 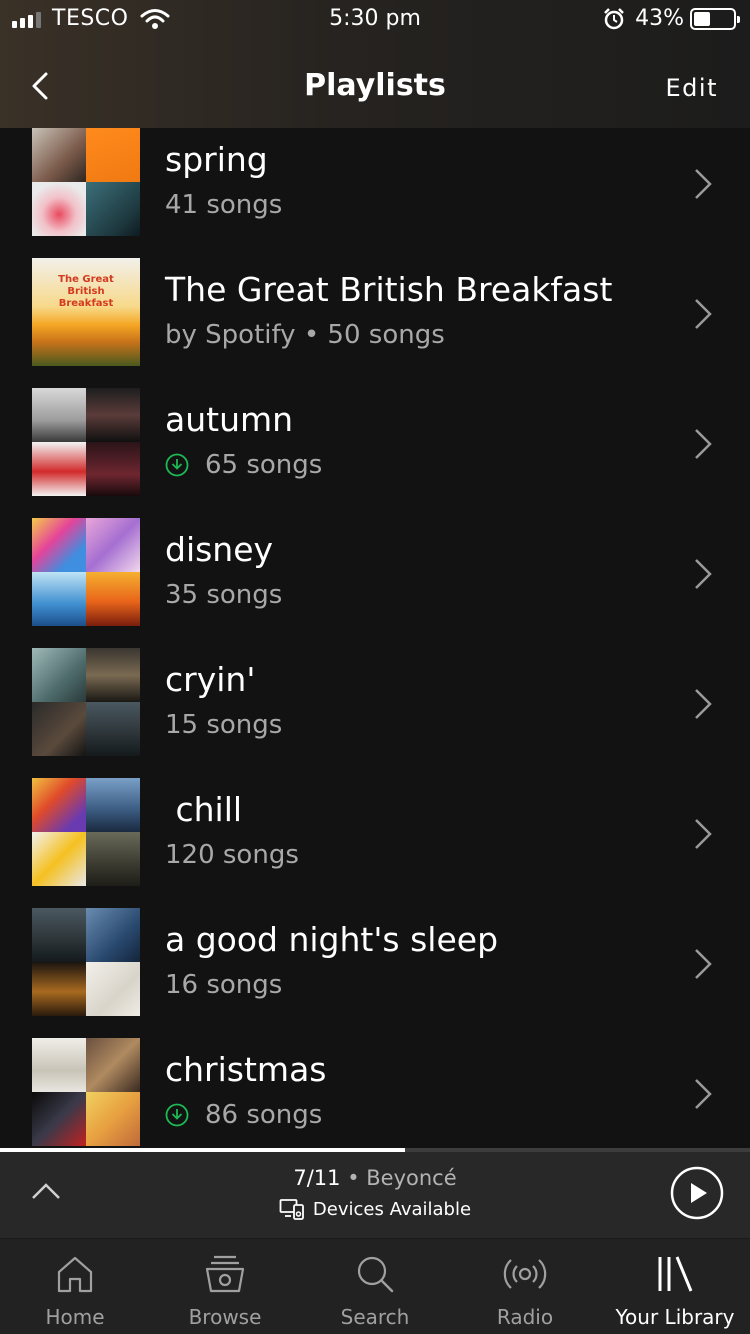 What do you see at coordinates (216, 159) in the screenshot?
I see `playlist-title: spring` at bounding box center [216, 159].